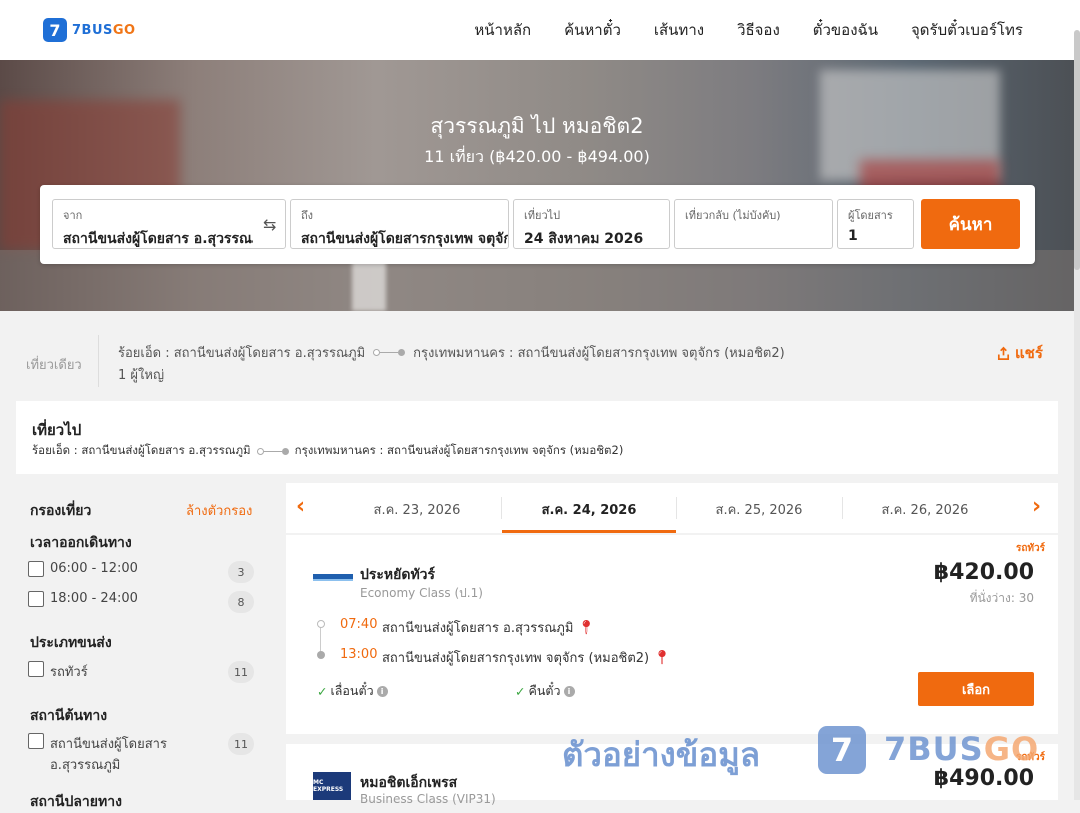 Image resolution: width=1080 pixels, height=813 pixels. I want to click on brand-logo: 7 7BUSGO, so click(89, 30).